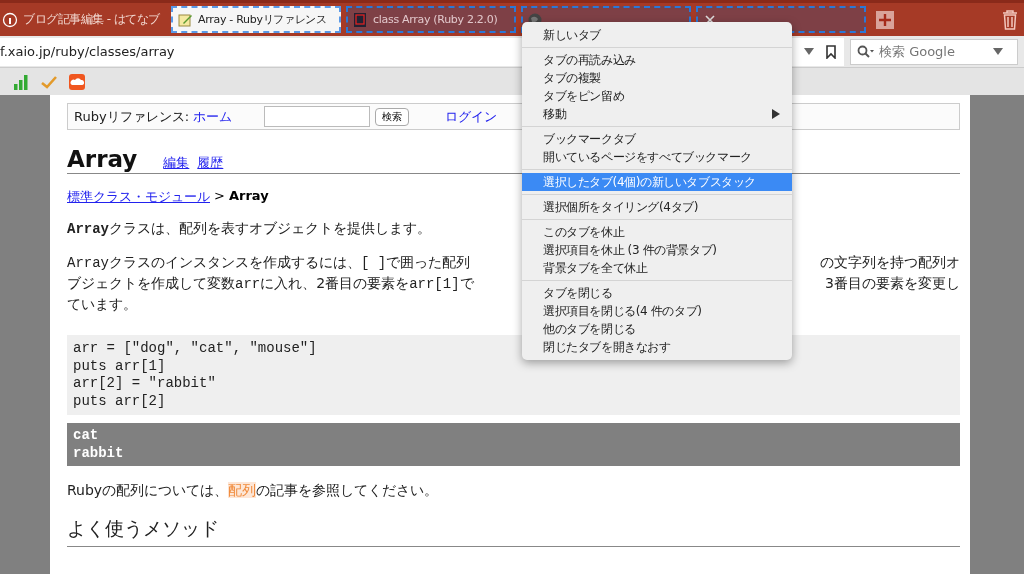  What do you see at coordinates (119, 401) in the screenshot?
I see `code-line: puts arr[2]` at bounding box center [119, 401].